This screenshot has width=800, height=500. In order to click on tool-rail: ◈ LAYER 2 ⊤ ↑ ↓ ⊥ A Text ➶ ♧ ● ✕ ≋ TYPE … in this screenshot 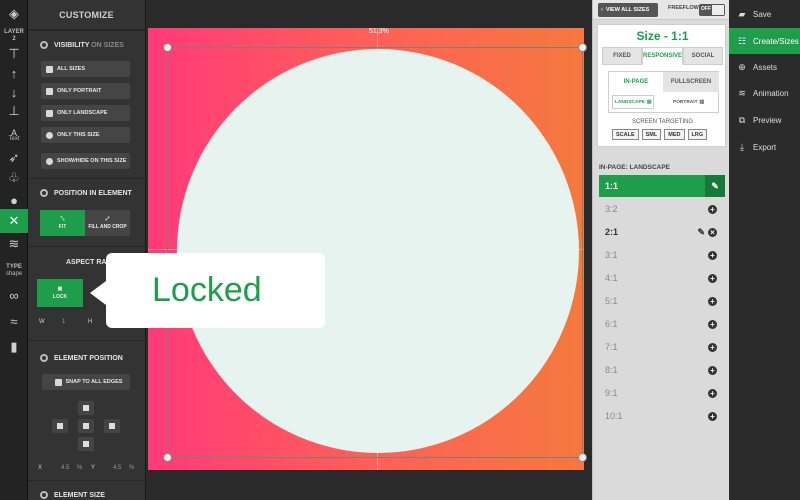, I will do `click(14, 250)`.